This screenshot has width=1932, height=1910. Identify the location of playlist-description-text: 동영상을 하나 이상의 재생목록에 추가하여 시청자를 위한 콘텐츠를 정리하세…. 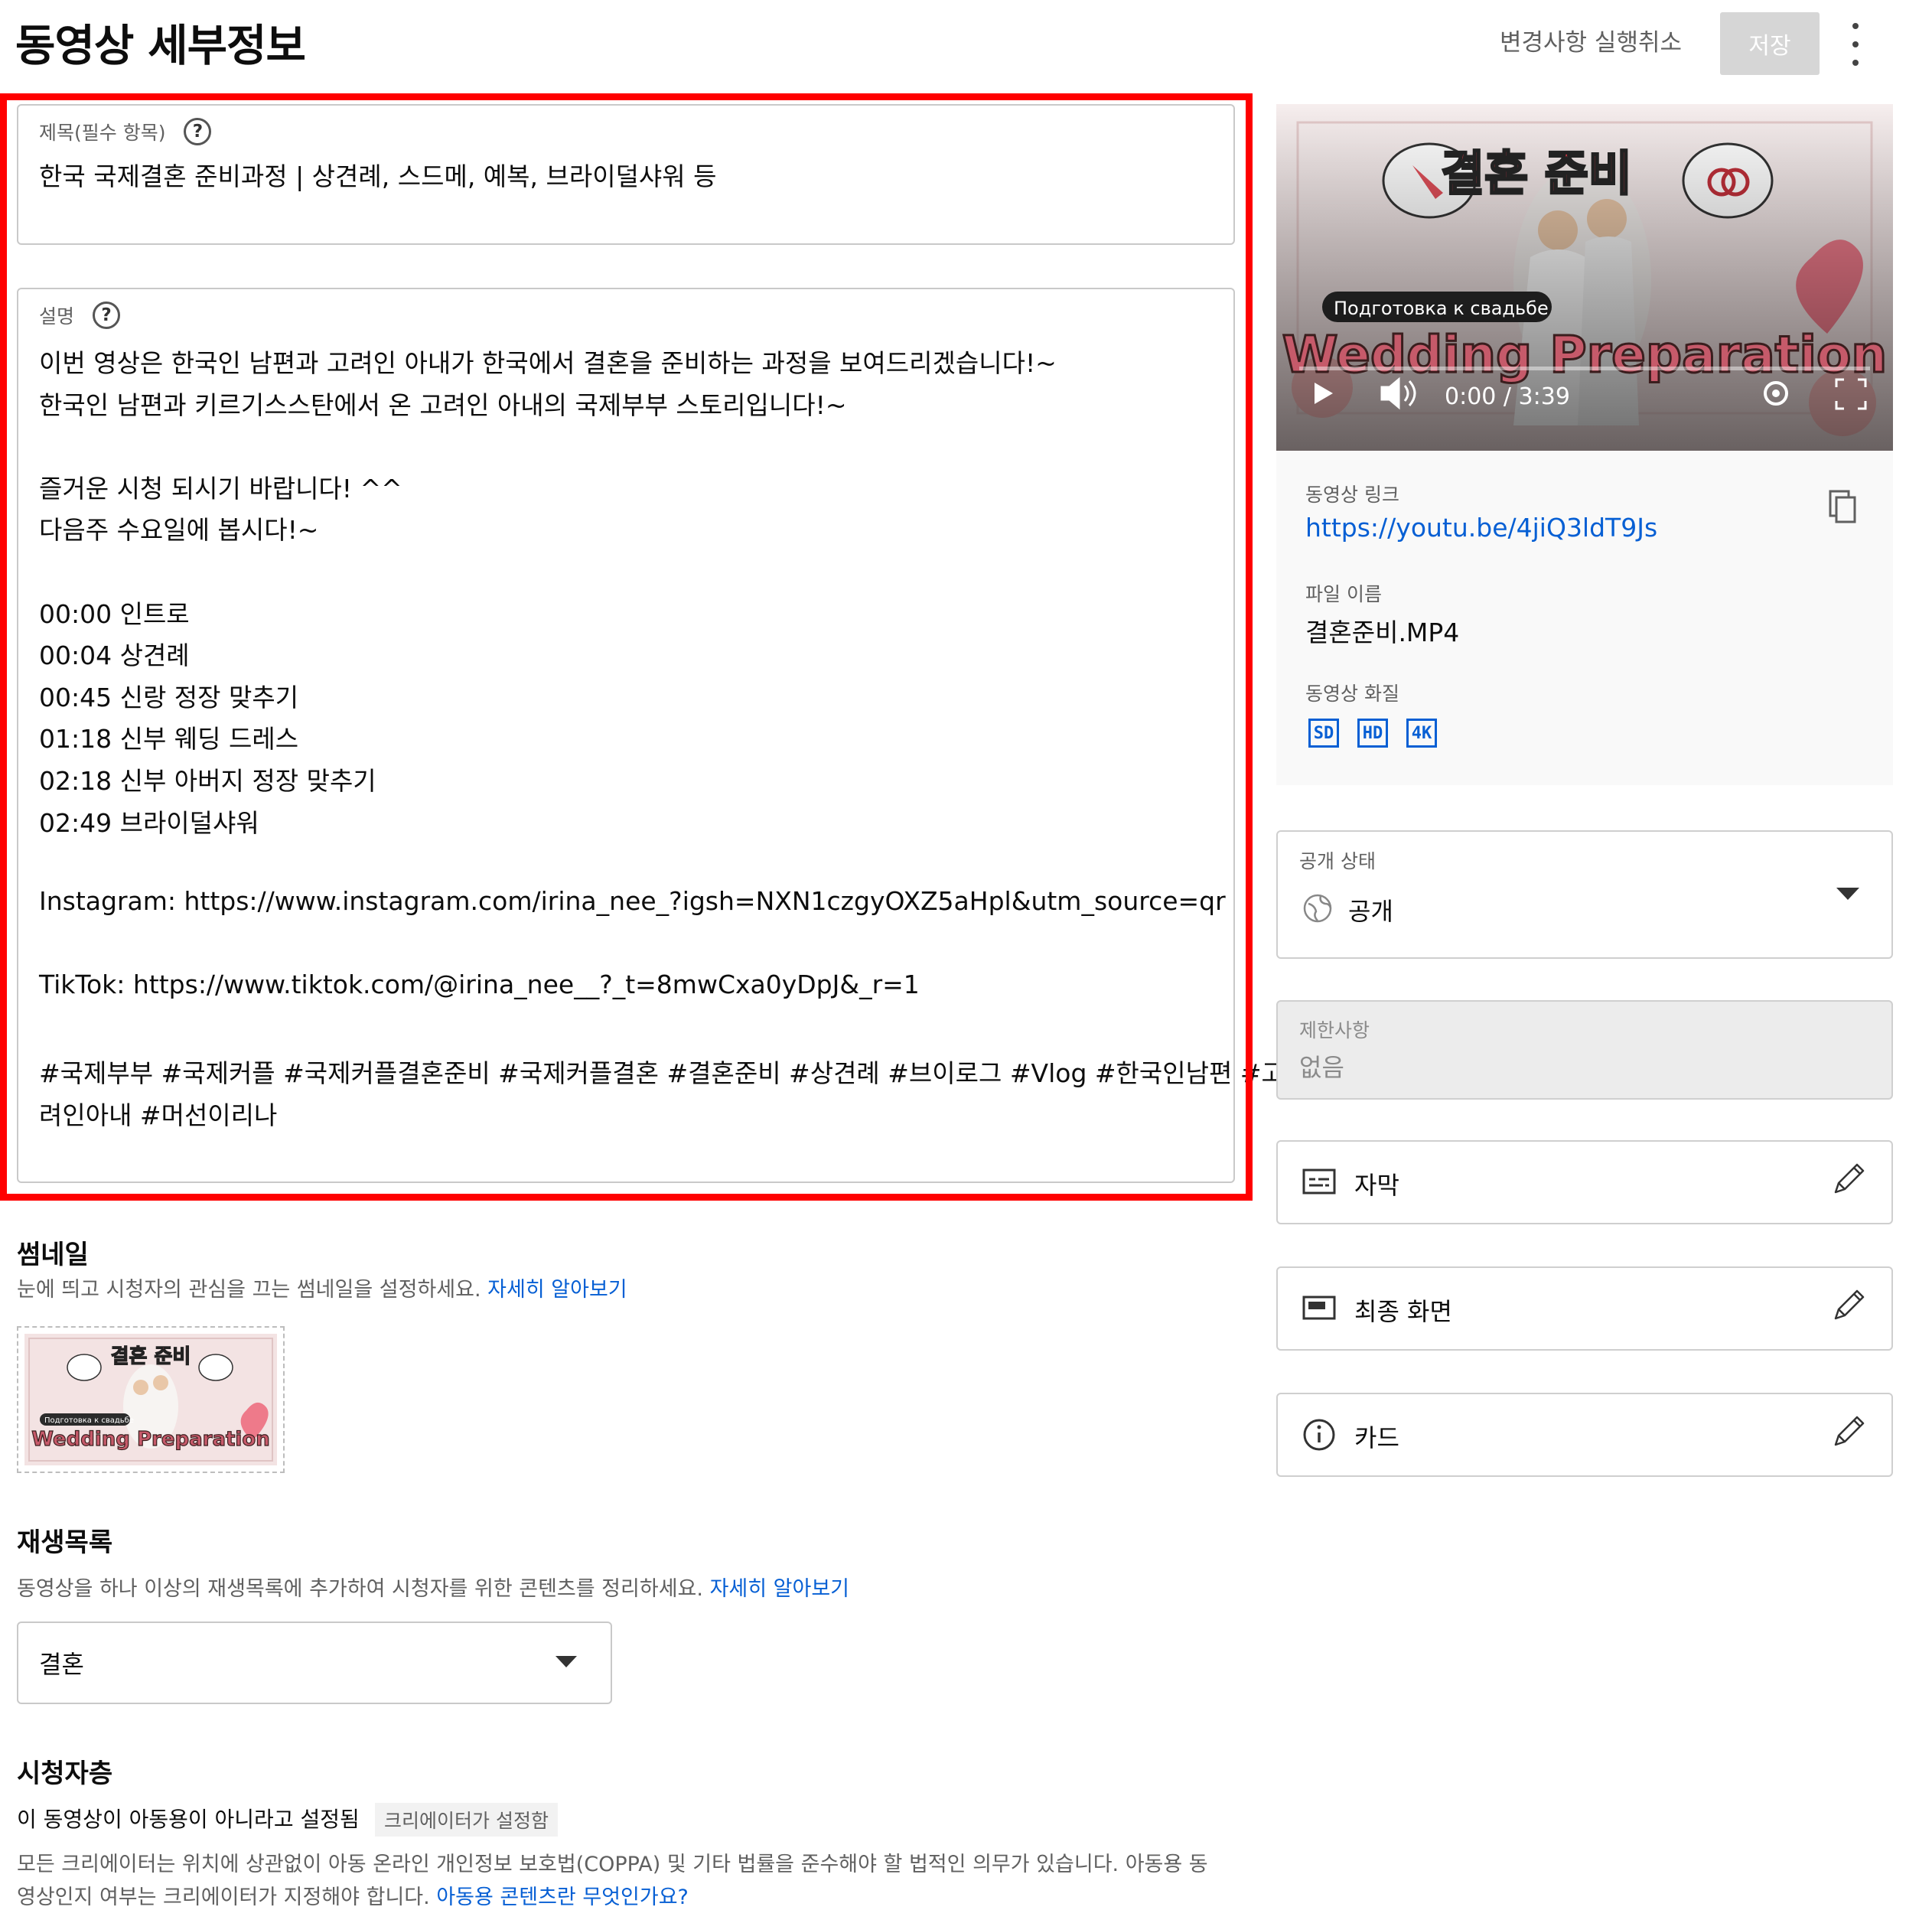
(360, 1589).